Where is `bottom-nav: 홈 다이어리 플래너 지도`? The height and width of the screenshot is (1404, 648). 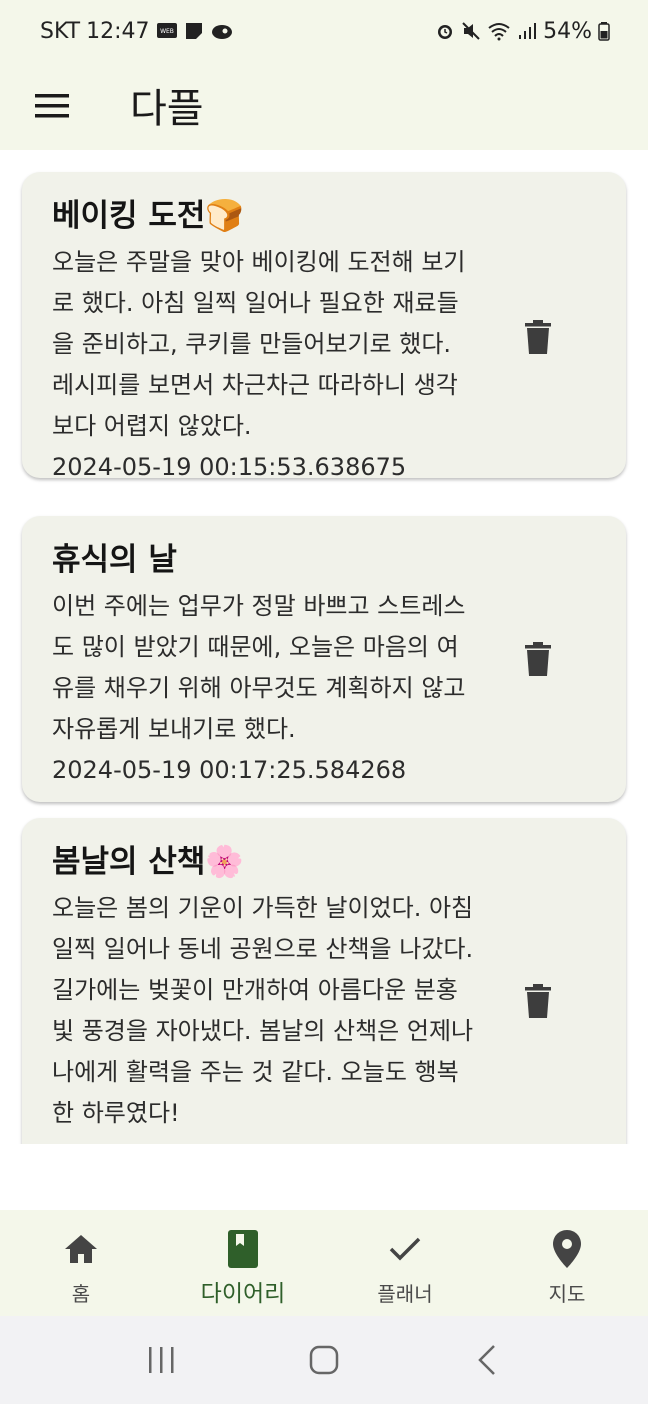
bottom-nav: 홈 다이어리 플래너 지도 is located at coordinates (324, 1263).